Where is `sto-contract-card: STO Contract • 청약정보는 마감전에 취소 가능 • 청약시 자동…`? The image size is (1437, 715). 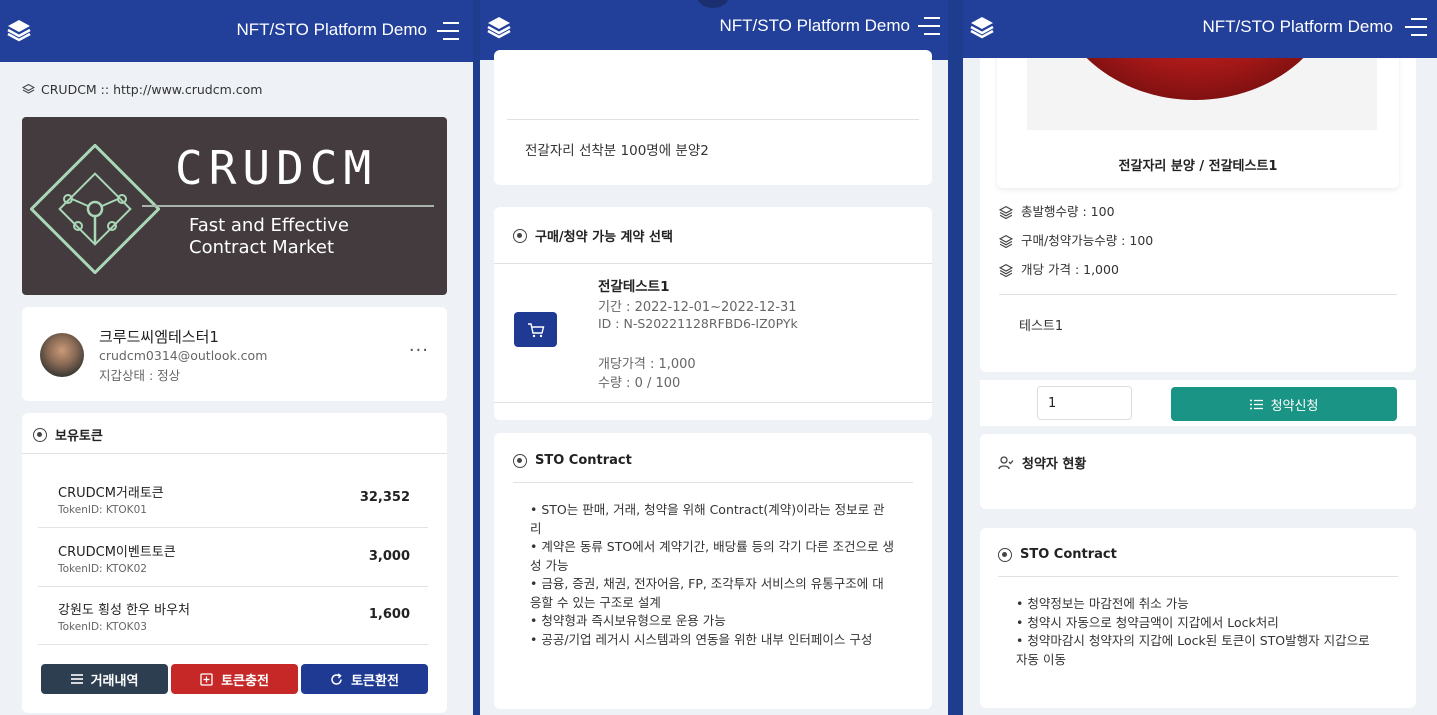
sto-contract-card: STO Contract • 청약정보는 마감전에 취소 가능 • 청약시 자동… is located at coordinates (1198, 618).